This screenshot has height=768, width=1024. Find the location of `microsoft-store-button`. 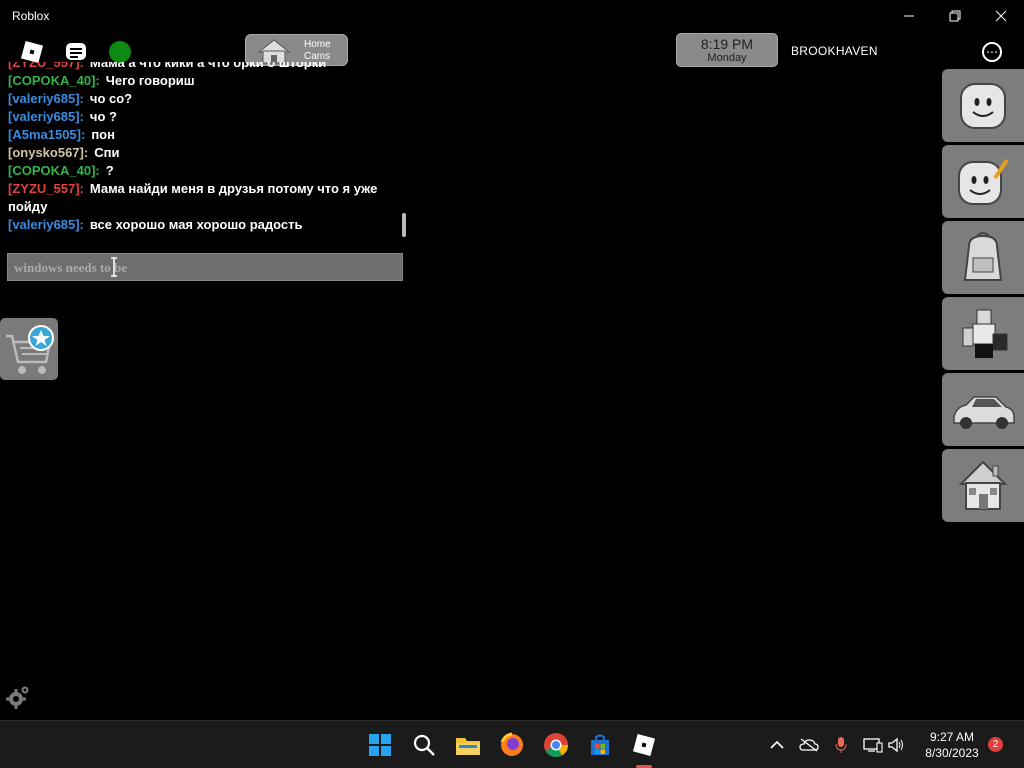

microsoft-store-button is located at coordinates (600, 745).